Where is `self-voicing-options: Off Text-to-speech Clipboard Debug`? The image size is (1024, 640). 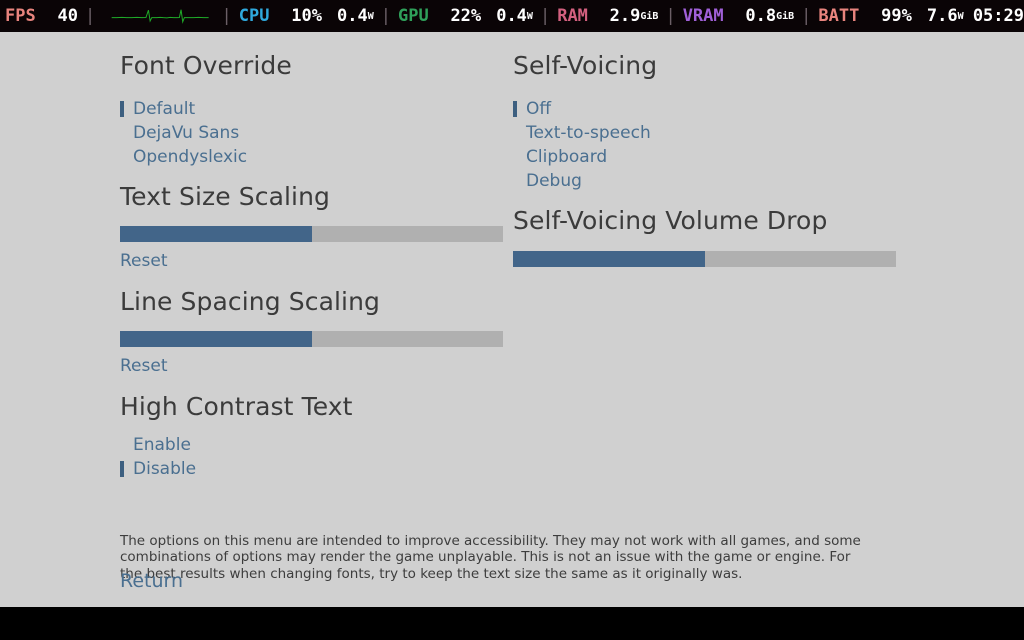 self-voicing-options: Off Text-to-speech Clipboard Debug is located at coordinates (582, 145).